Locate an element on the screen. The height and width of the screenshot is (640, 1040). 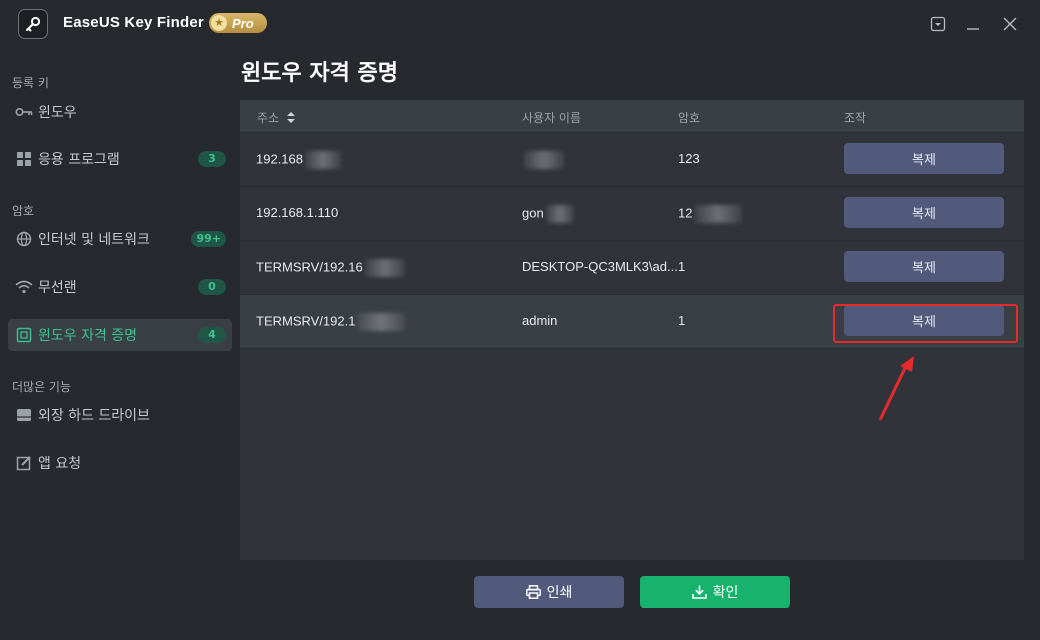
count-badge: 3 is located at coordinates (212, 159).